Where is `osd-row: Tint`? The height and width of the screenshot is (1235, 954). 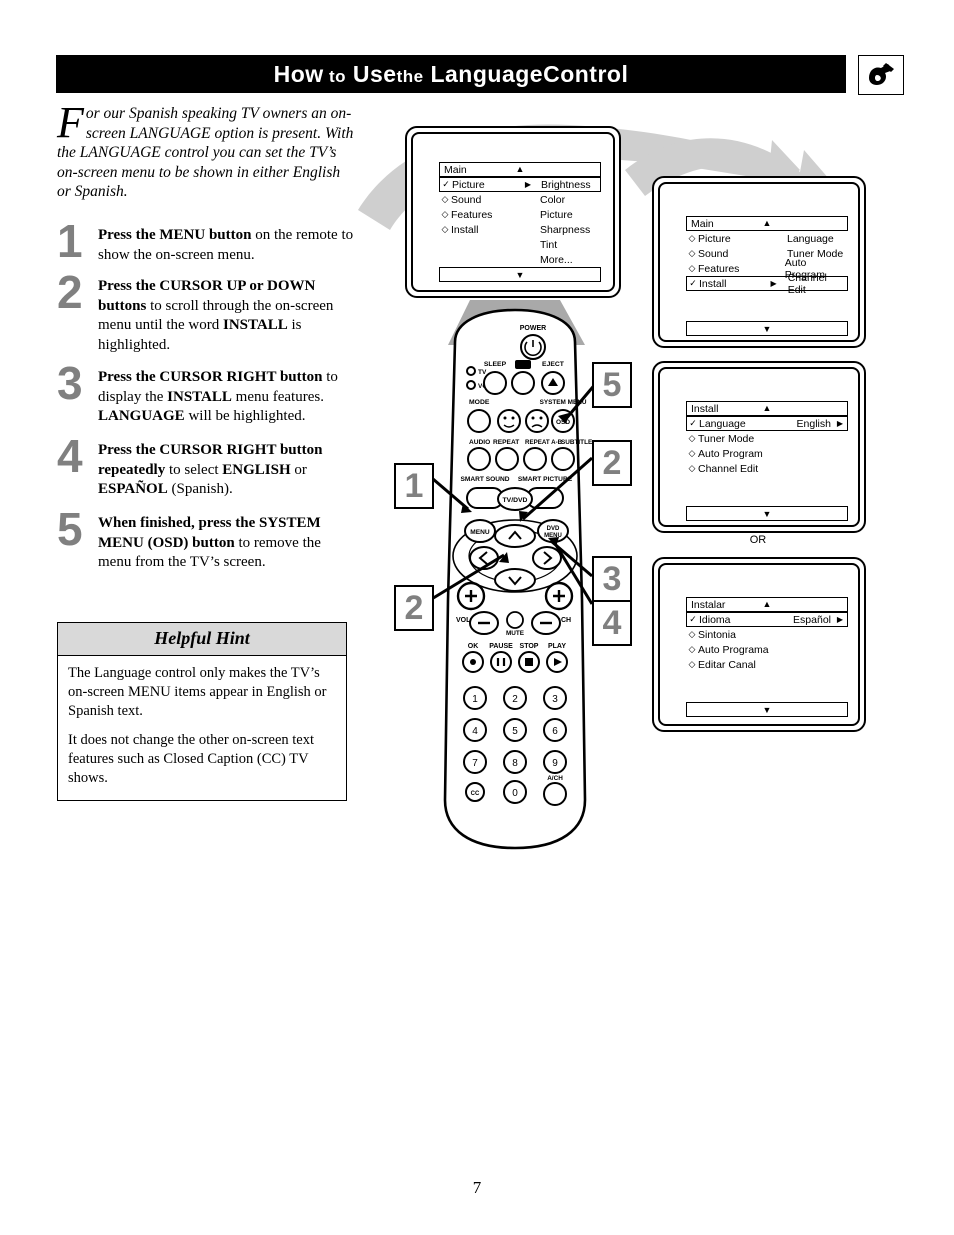
osd-row: Tint is located at coordinates (520, 244).